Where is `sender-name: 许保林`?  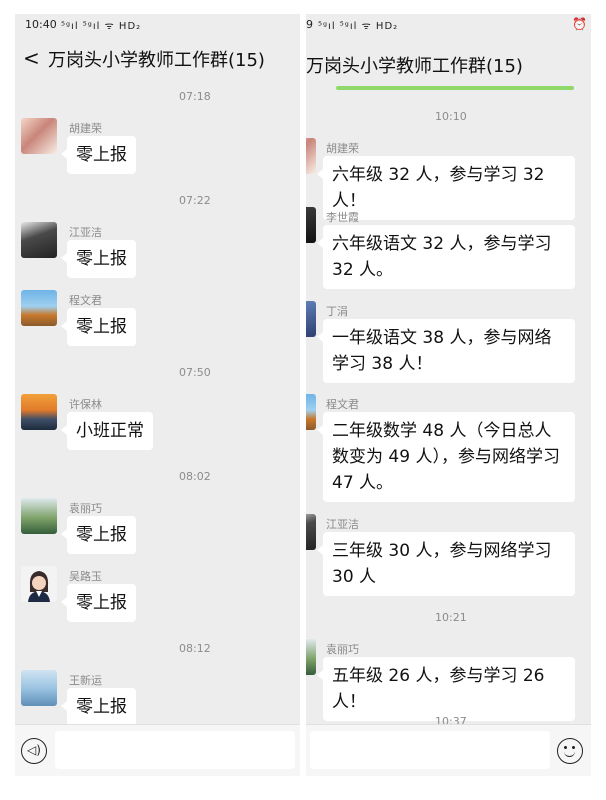 sender-name: 许保林 is located at coordinates (85, 404).